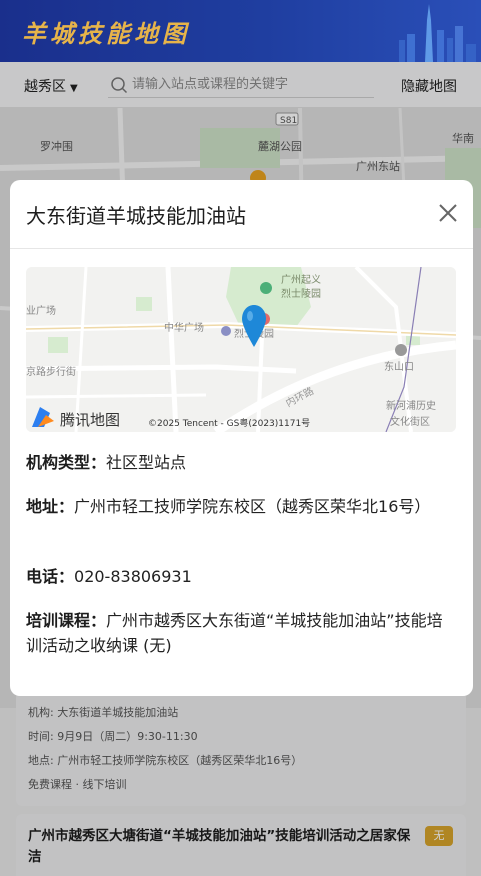 This screenshot has width=481, height=876. Describe the element at coordinates (41, 310) in the screenshot. I see `map-label-3: 业广场` at that location.